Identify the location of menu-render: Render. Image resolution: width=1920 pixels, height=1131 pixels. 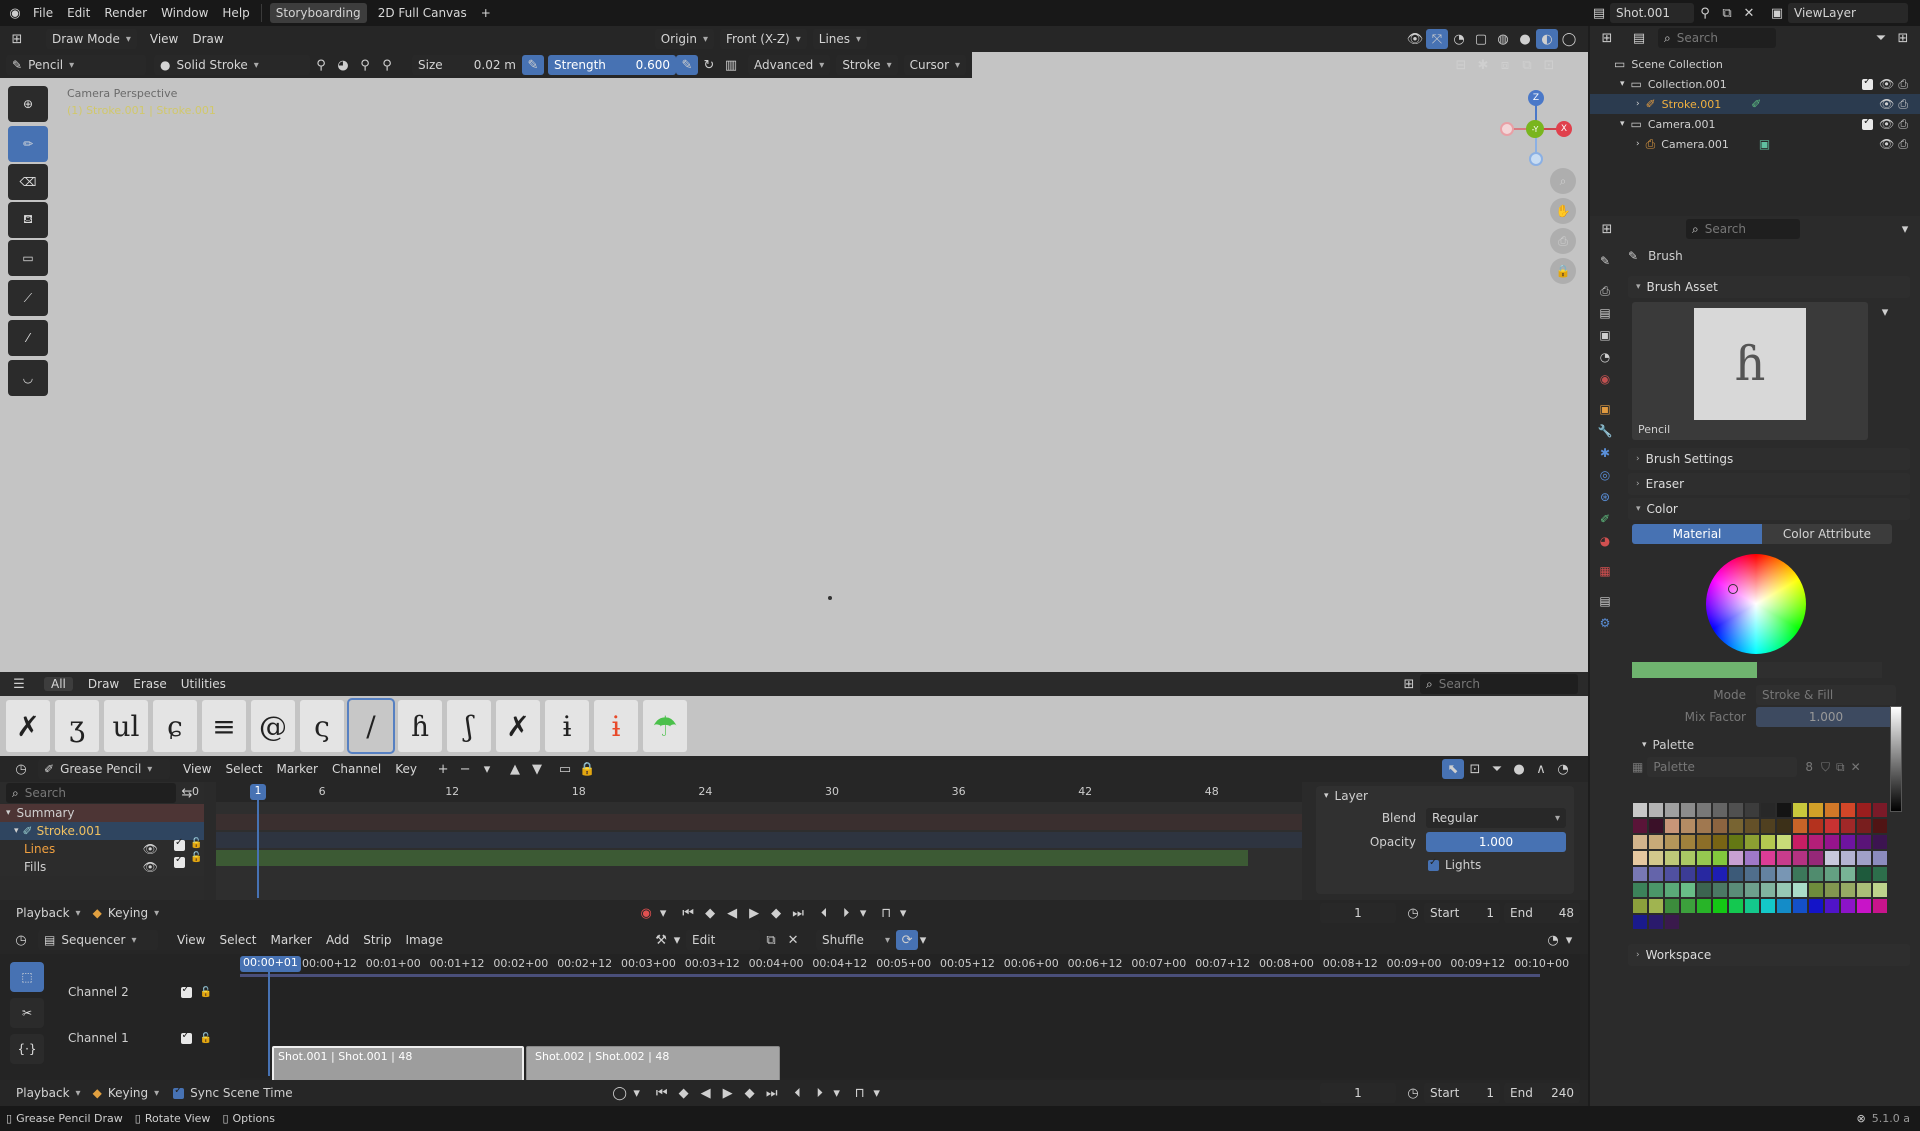
(125, 13).